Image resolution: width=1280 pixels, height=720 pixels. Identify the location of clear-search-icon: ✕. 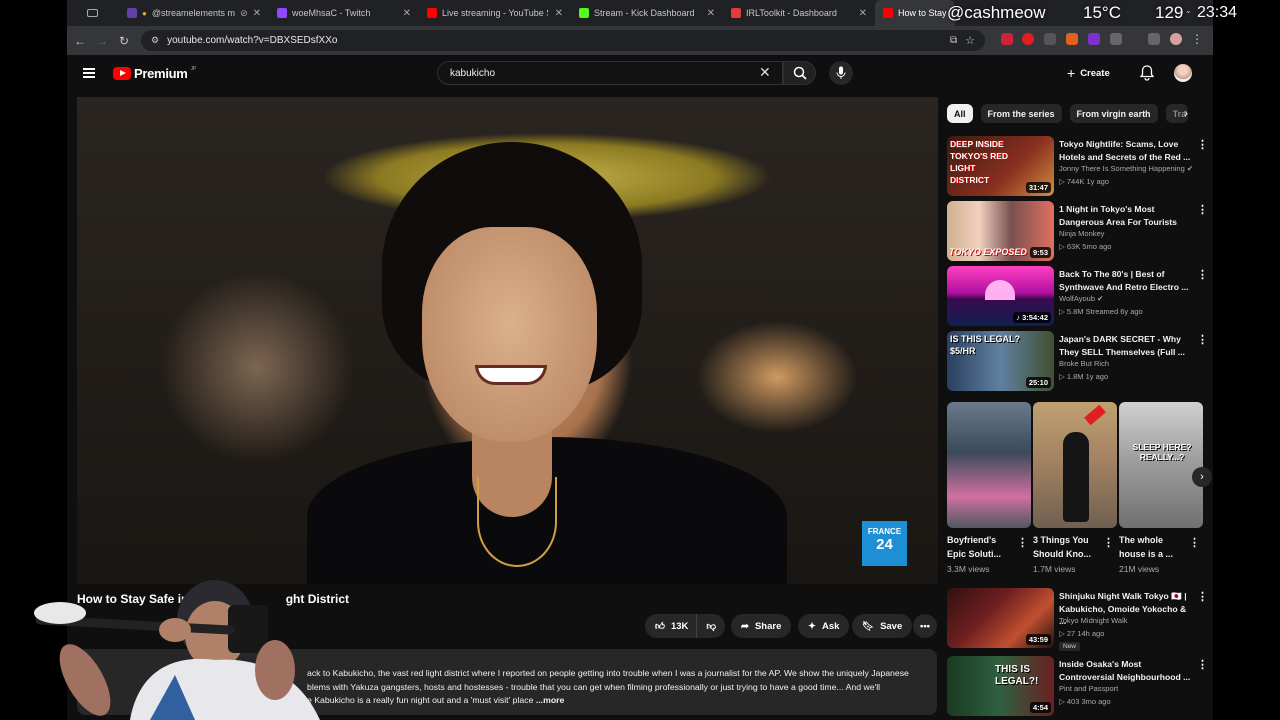
(765, 72).